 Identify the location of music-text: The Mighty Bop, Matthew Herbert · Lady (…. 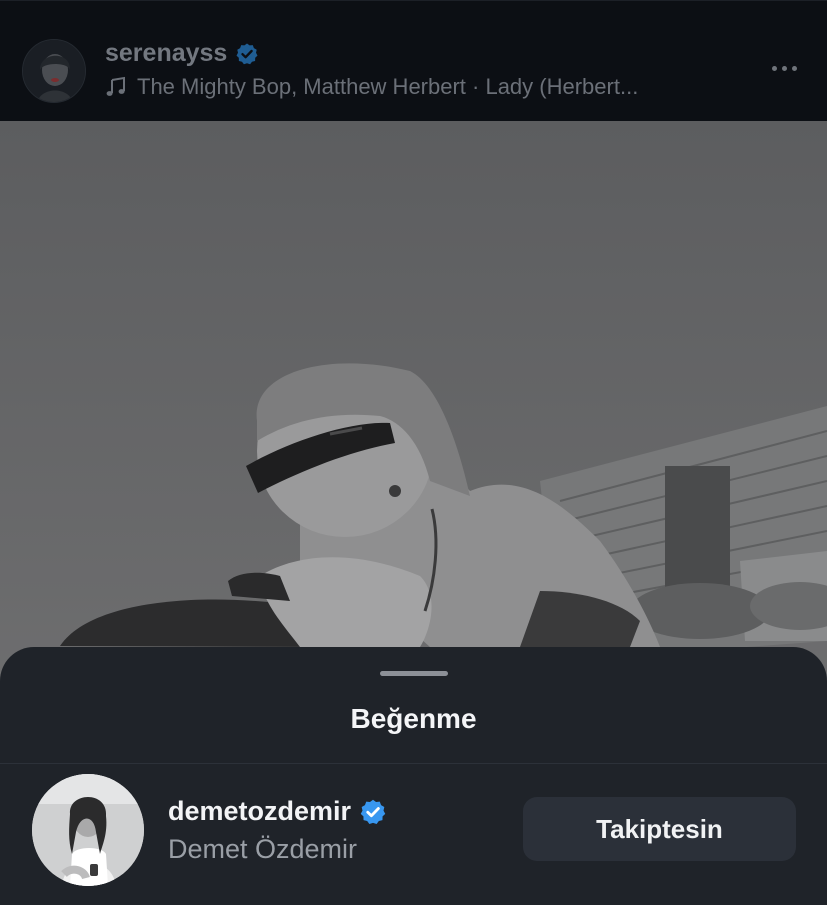
(388, 86).